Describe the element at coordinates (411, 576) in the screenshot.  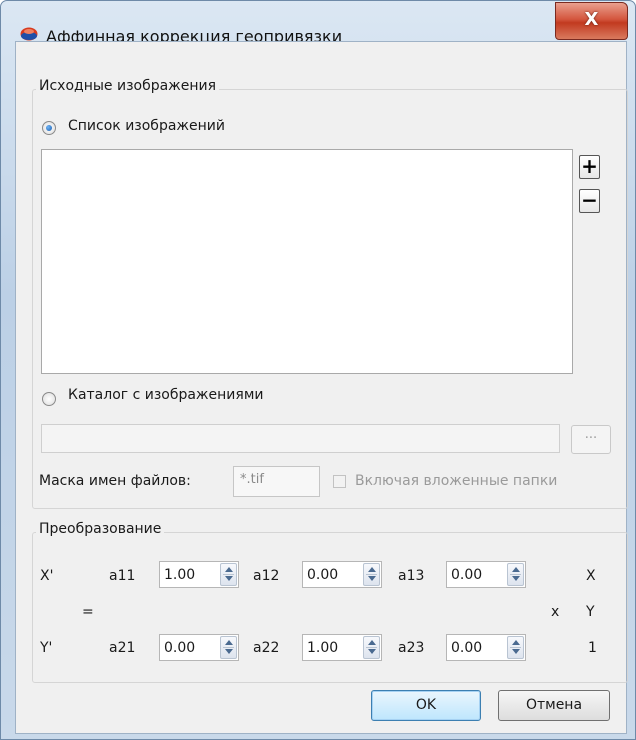
I see `a13-label: a13` at that location.